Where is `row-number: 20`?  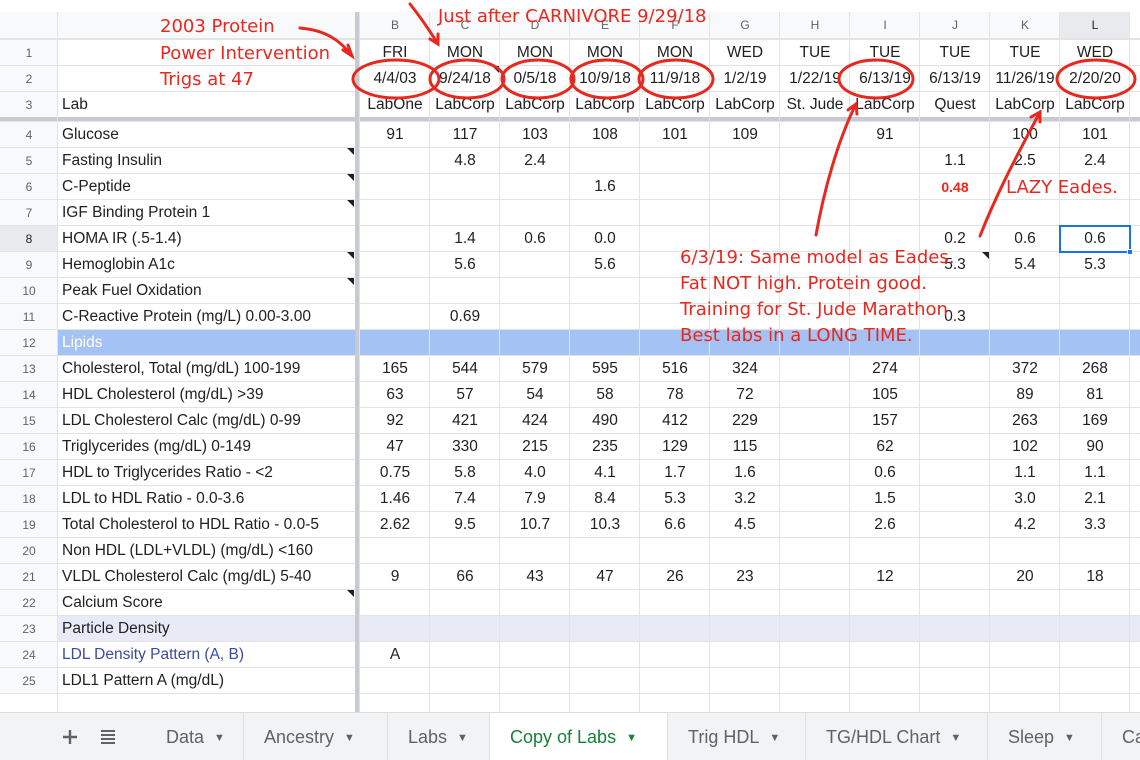
row-number: 20 is located at coordinates (29, 551).